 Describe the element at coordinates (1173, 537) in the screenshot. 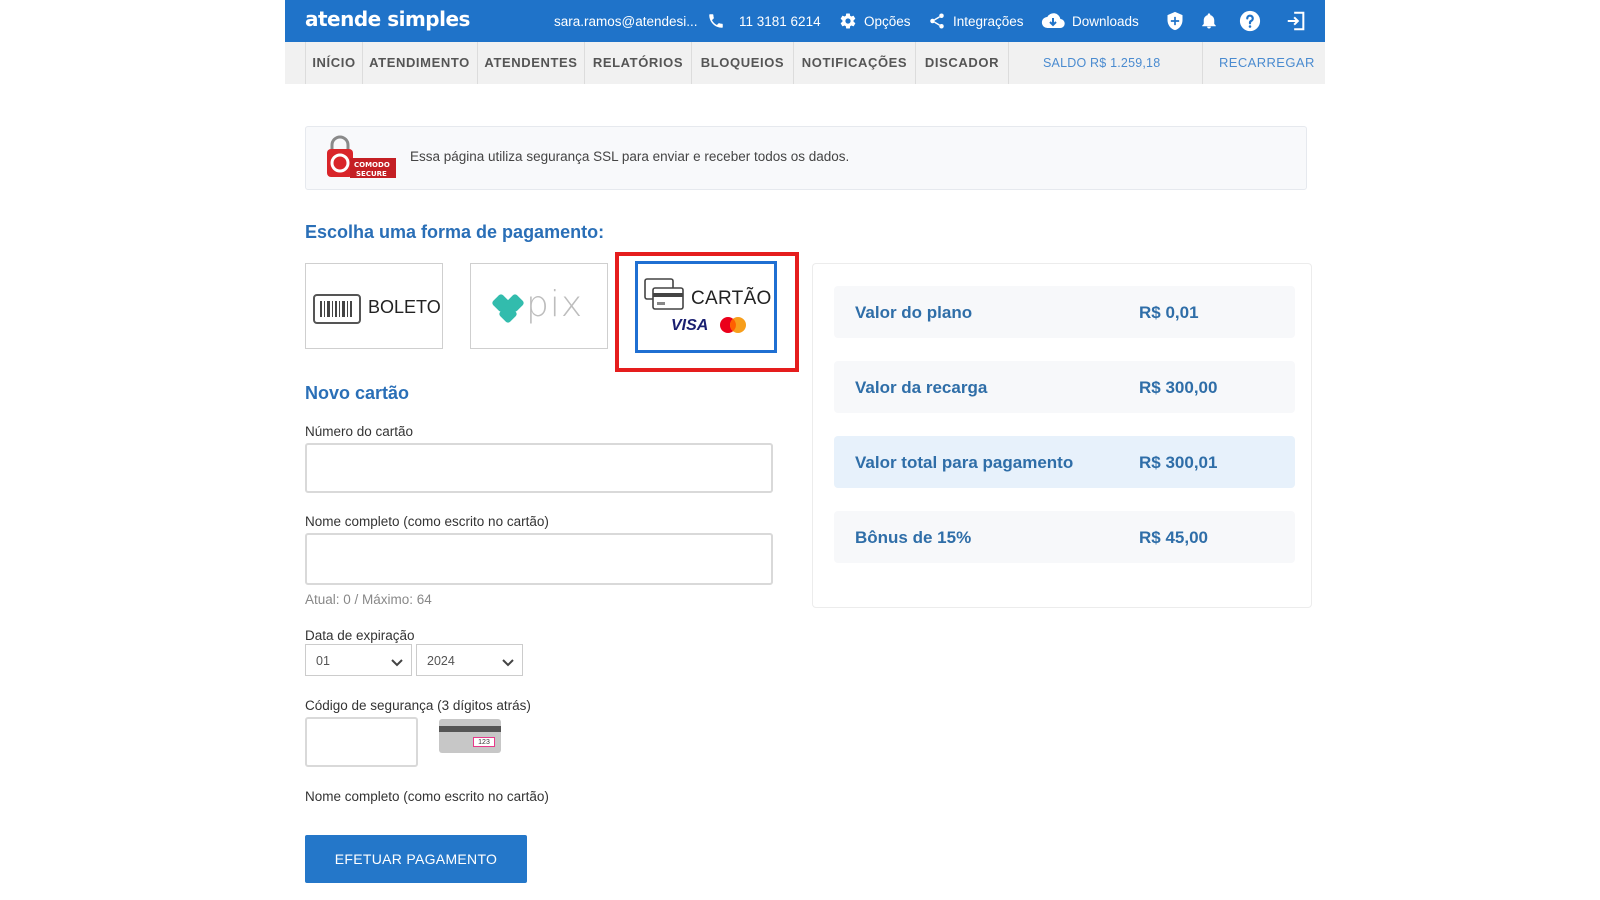

I see `summary-value: R$ 45,00` at that location.